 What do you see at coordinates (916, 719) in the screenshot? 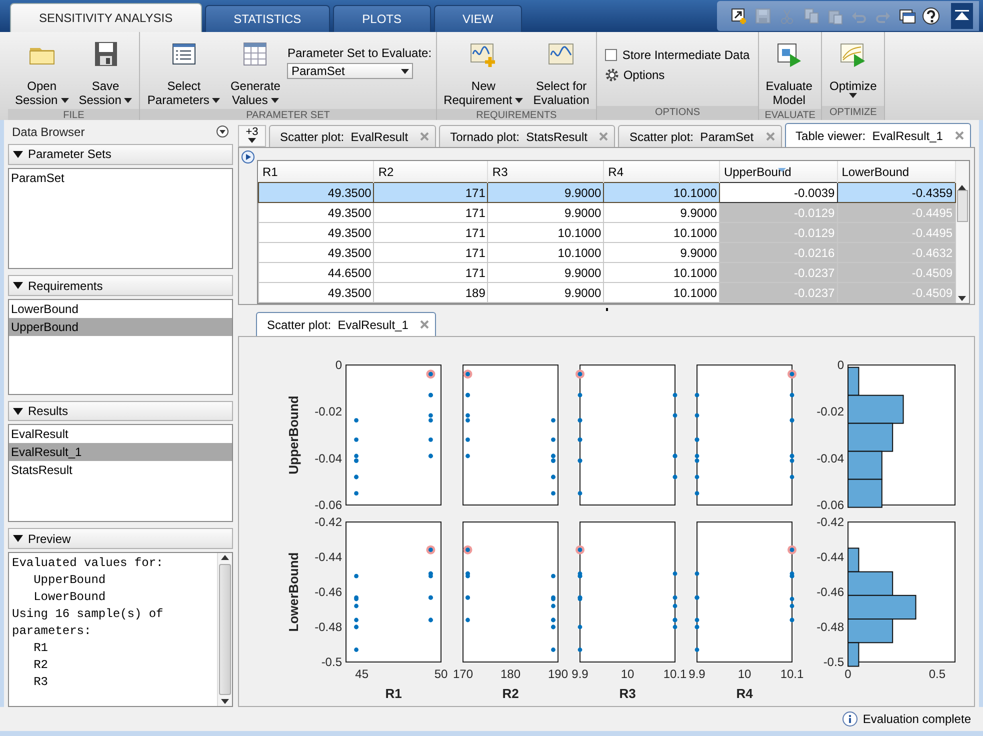
I see `status-message: Evaluation complete` at bounding box center [916, 719].